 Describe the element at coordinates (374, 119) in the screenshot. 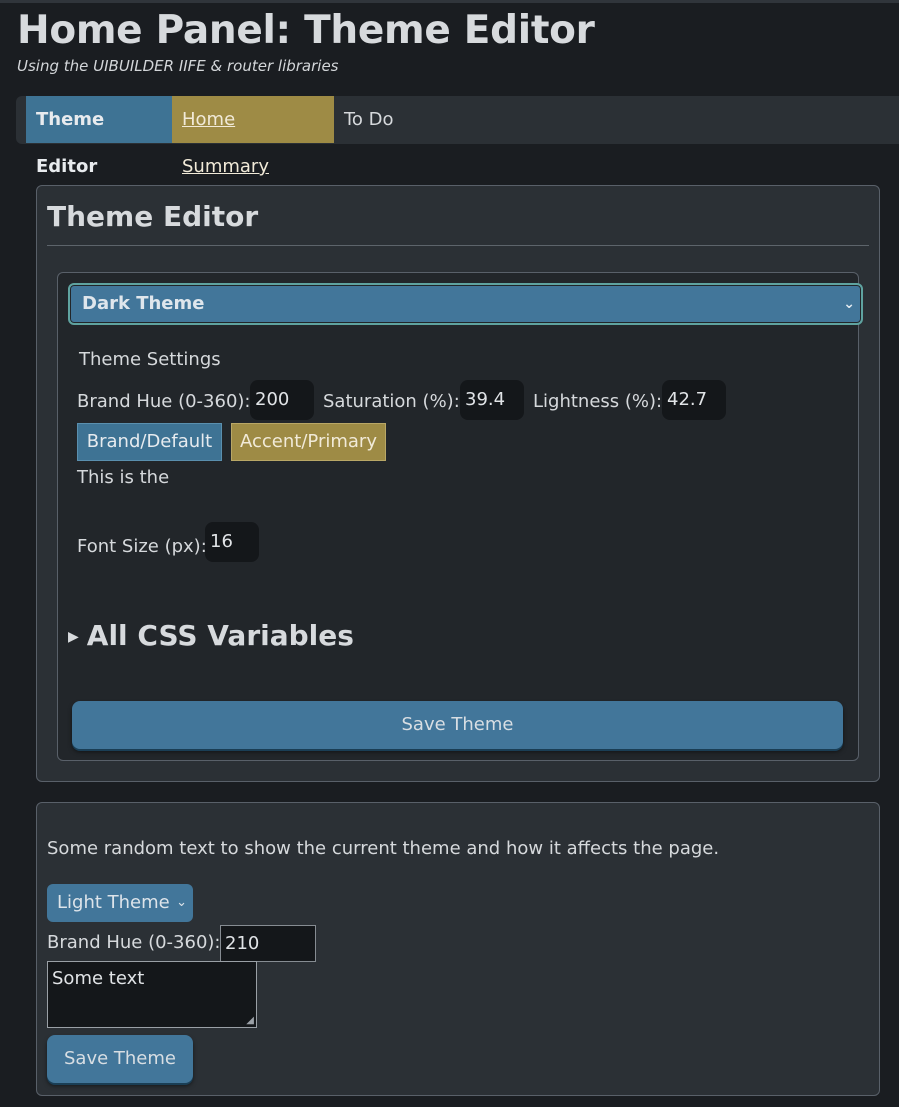

I see `nav-item-todo: To Do` at that location.